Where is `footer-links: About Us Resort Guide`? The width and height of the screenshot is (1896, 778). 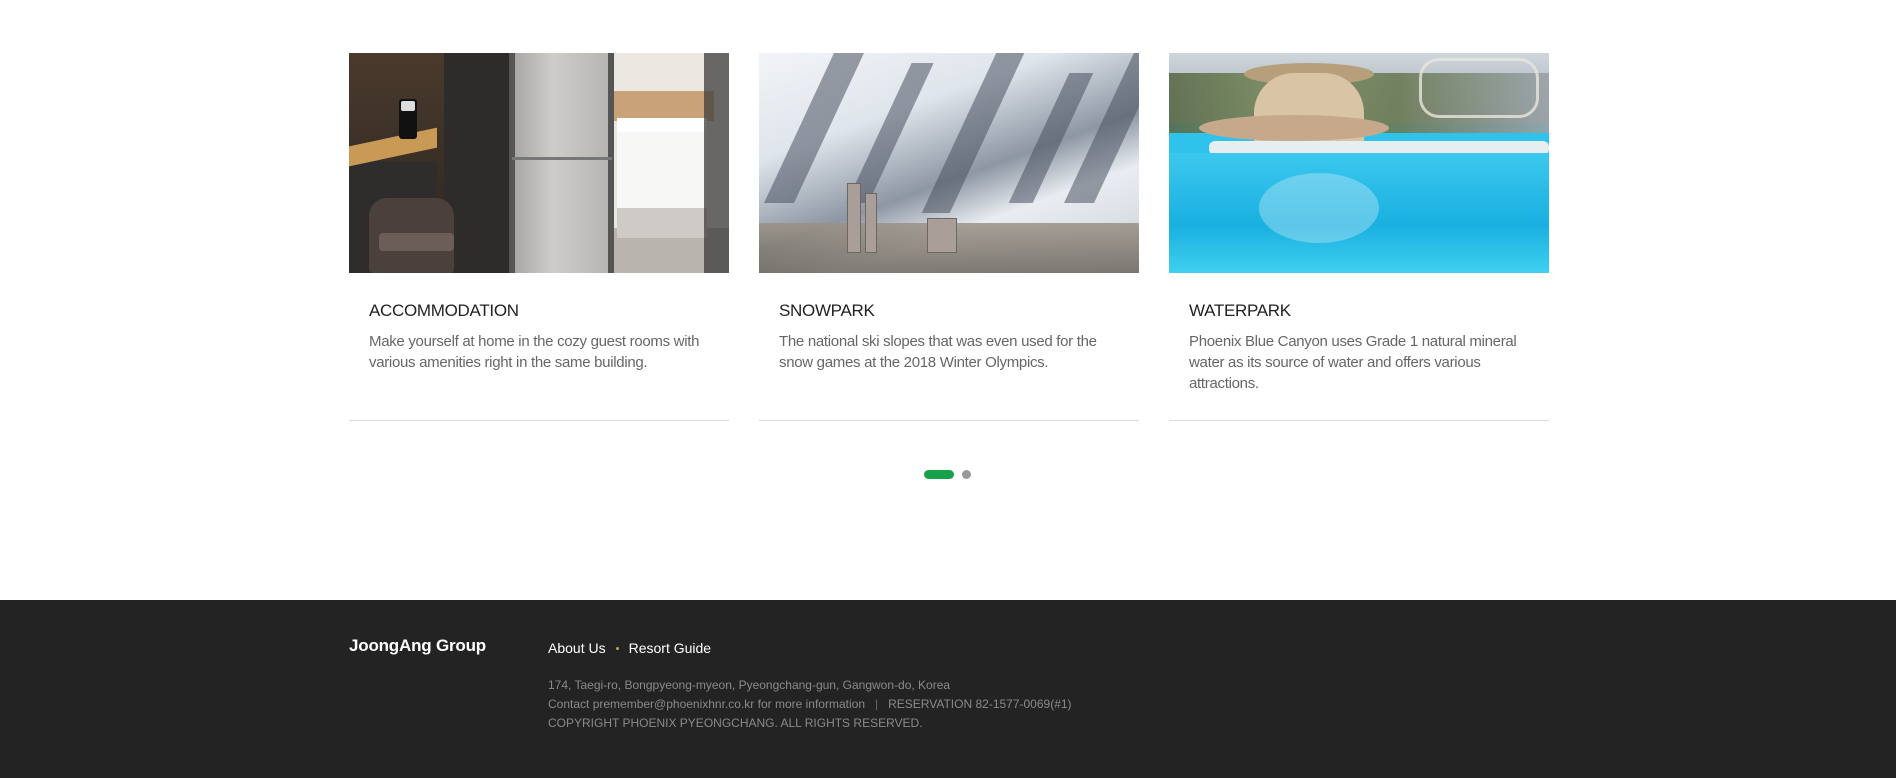 footer-links: About Us Resort Guide is located at coordinates (629, 648).